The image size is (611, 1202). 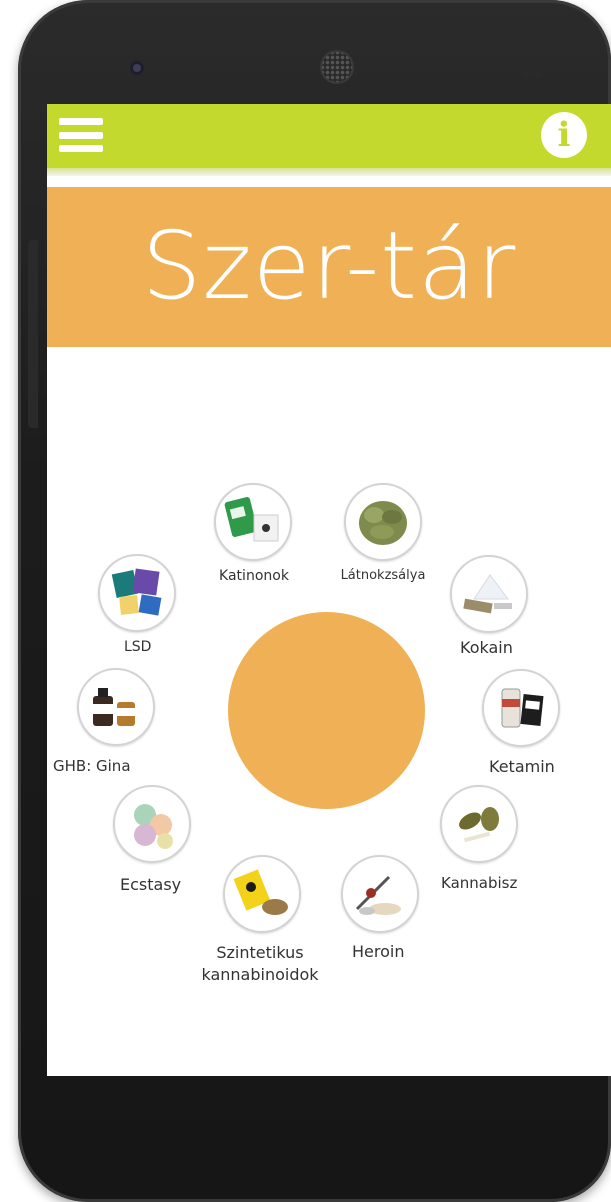 What do you see at coordinates (260, 964) in the screenshot?
I see `substance-label: Szintetikus kannabinoidok` at bounding box center [260, 964].